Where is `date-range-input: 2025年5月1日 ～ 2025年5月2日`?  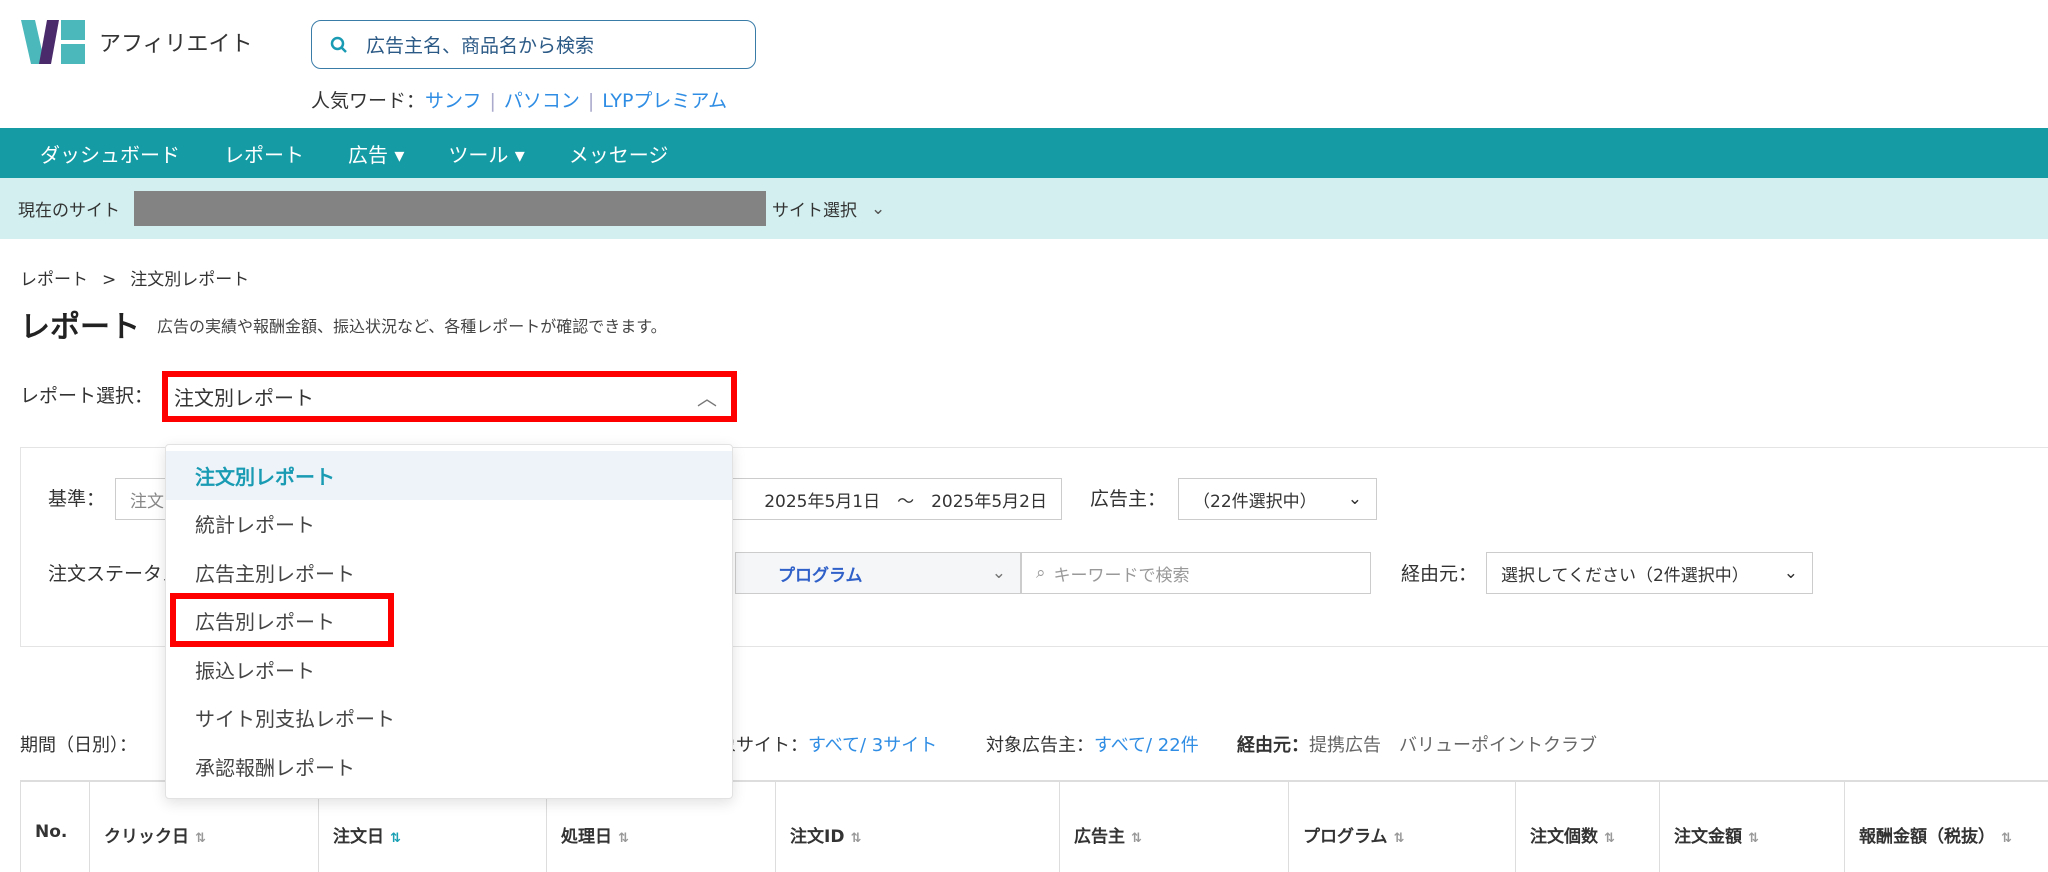 date-range-input: 2025年5月1日 ～ 2025年5月2日 is located at coordinates (881, 499).